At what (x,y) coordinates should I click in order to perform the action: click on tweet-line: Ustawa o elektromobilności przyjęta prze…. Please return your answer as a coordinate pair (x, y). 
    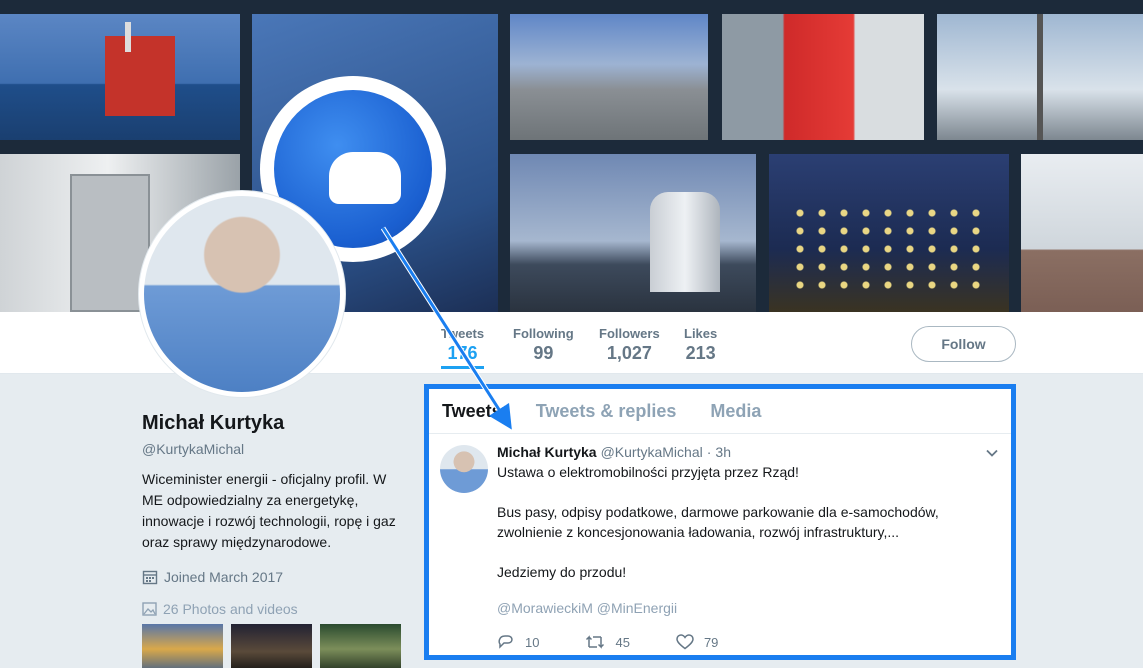
    Looking at the image, I should click on (648, 472).